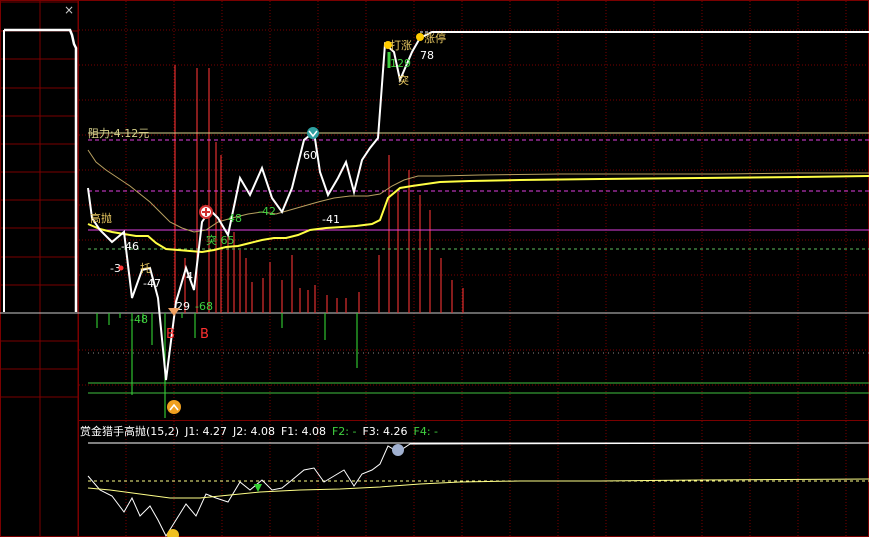 This screenshot has height=537, width=869. What do you see at coordinates (398, 450) in the screenshot?
I see `sad-face-icon` at bounding box center [398, 450].